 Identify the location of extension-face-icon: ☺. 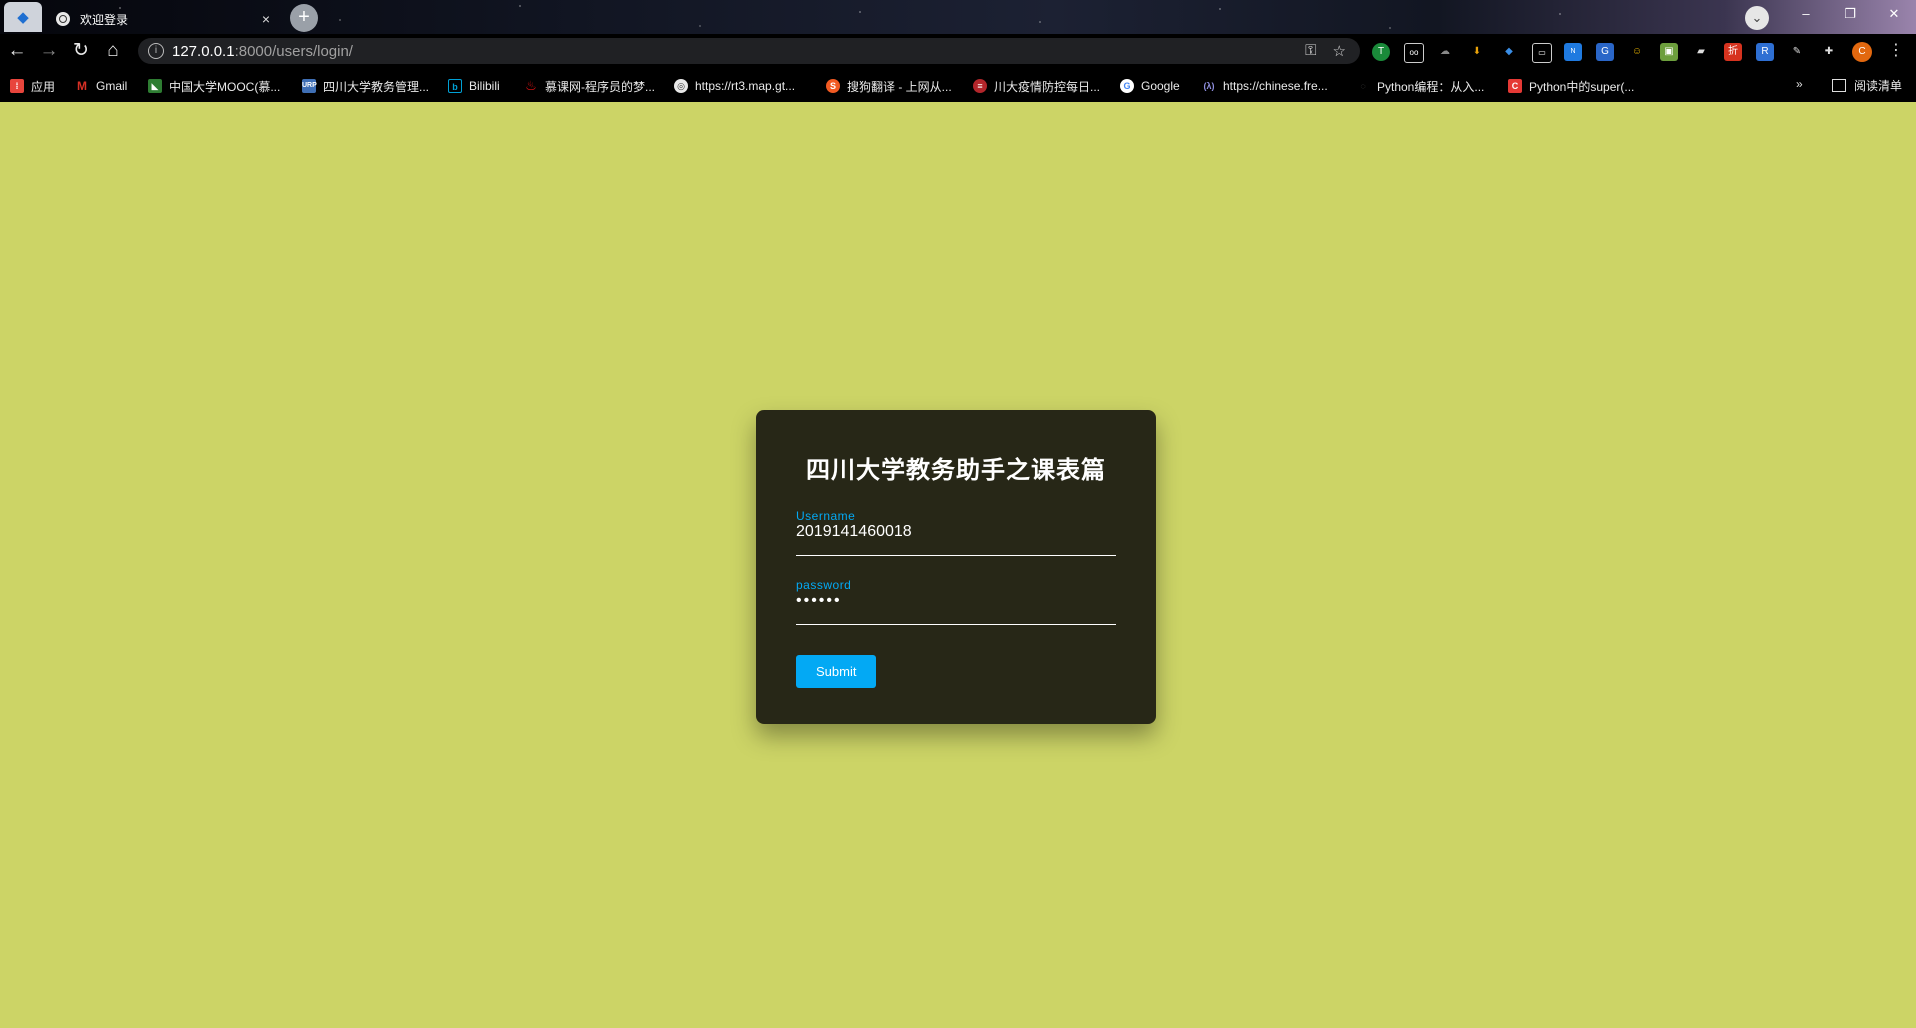
(1637, 52).